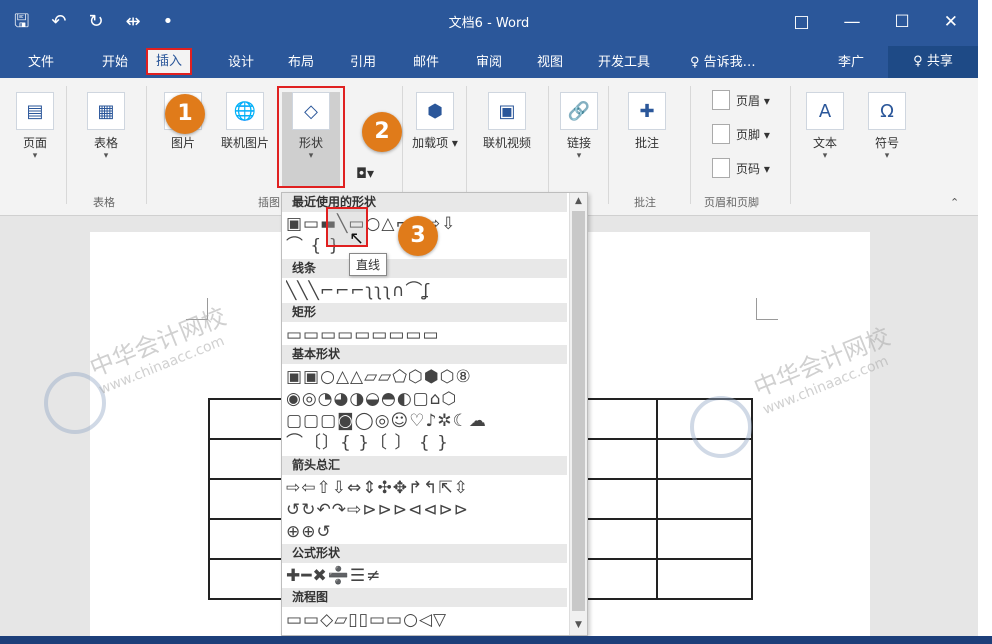 This screenshot has height=644, width=992. I want to click on page-number-label: 页码 ▾, so click(753, 168).